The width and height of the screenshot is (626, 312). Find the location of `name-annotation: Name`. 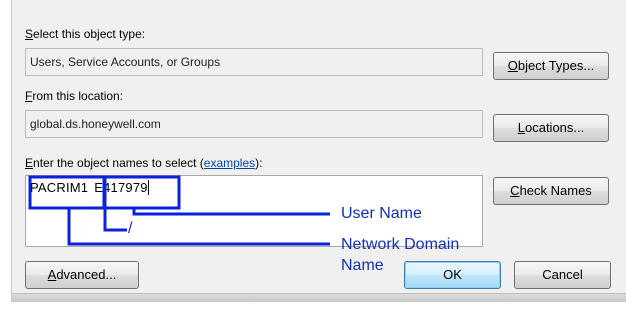

name-annotation: Name is located at coordinates (362, 265).